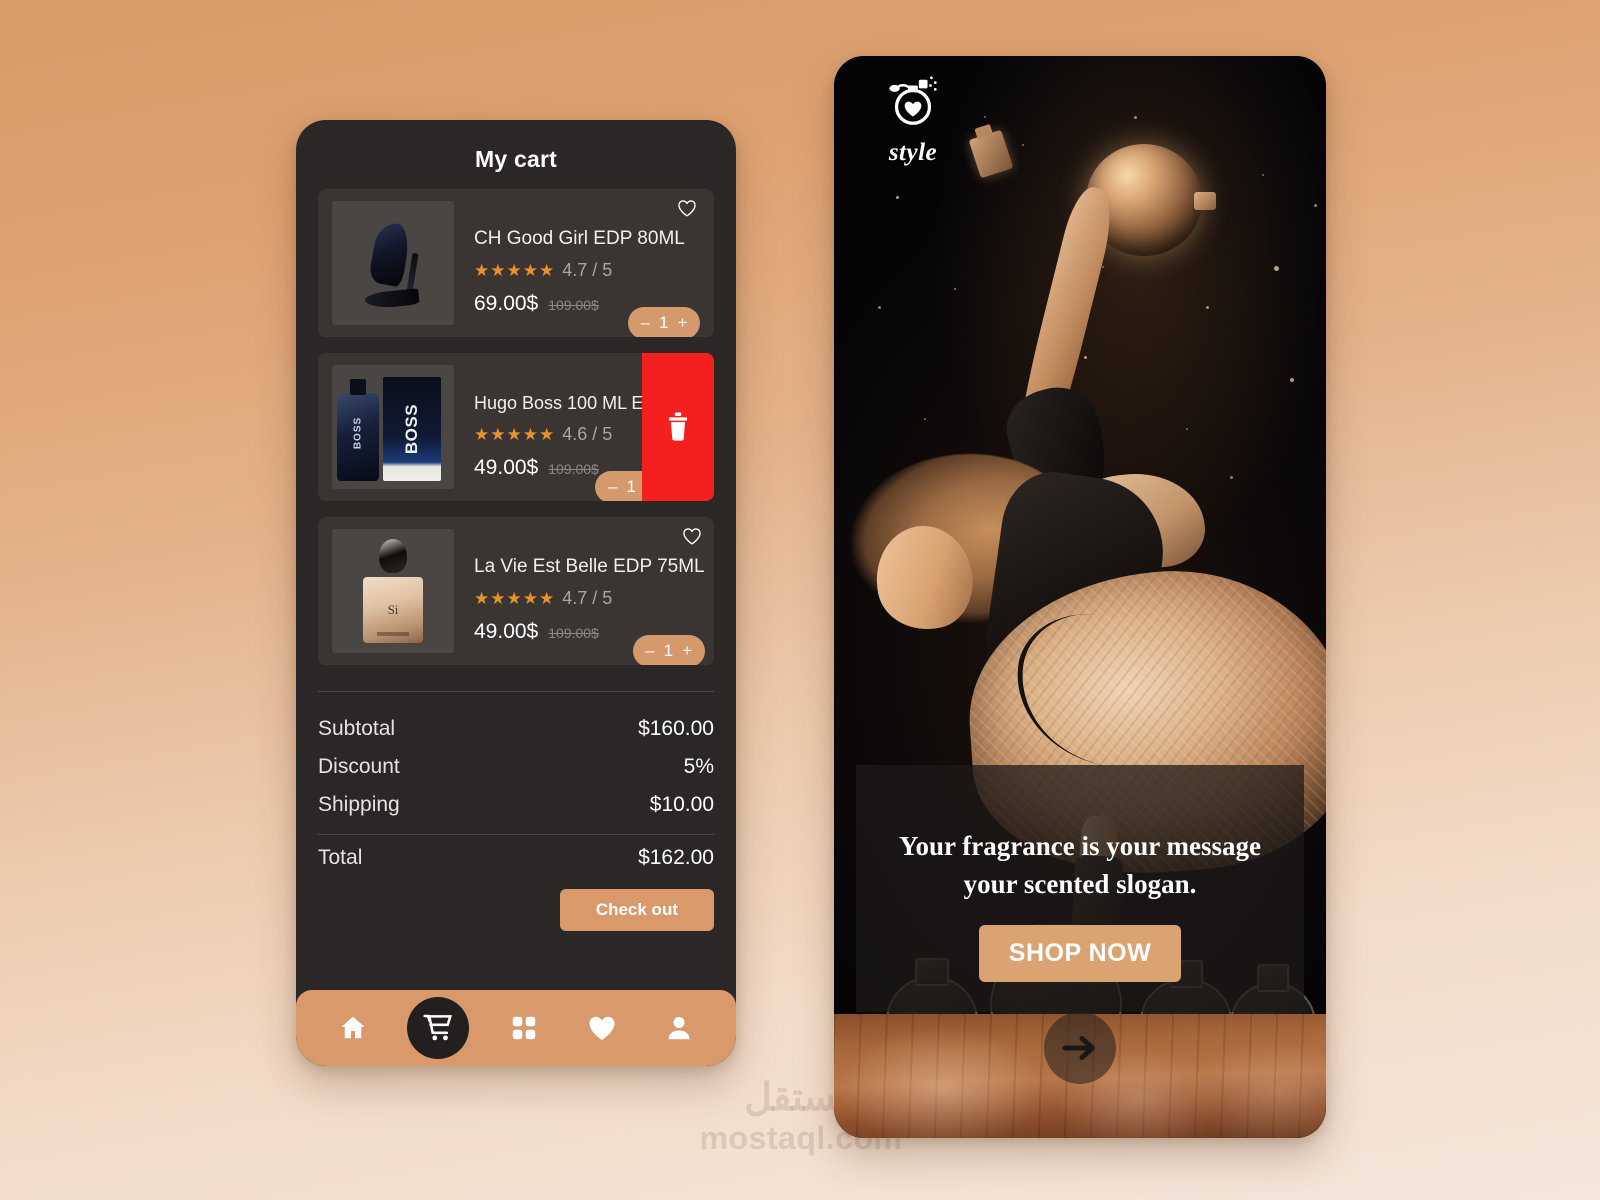 This screenshot has width=1600, height=1200. Describe the element at coordinates (698, 766) in the screenshot. I see `discount-value: 5%` at that location.